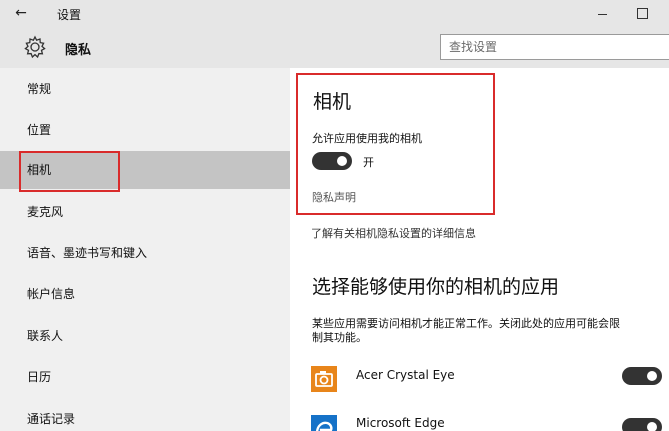  I want to click on gear-icon, so click(35, 47).